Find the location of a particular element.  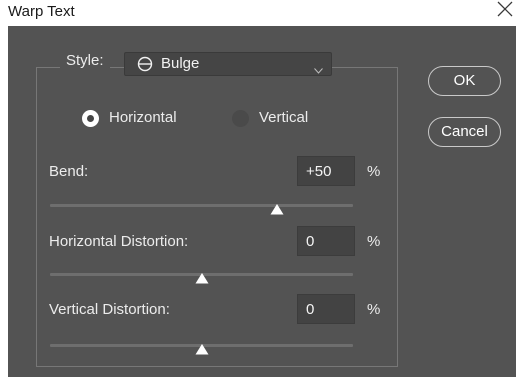

horizontal-distortion-input: 0 is located at coordinates (326, 241).